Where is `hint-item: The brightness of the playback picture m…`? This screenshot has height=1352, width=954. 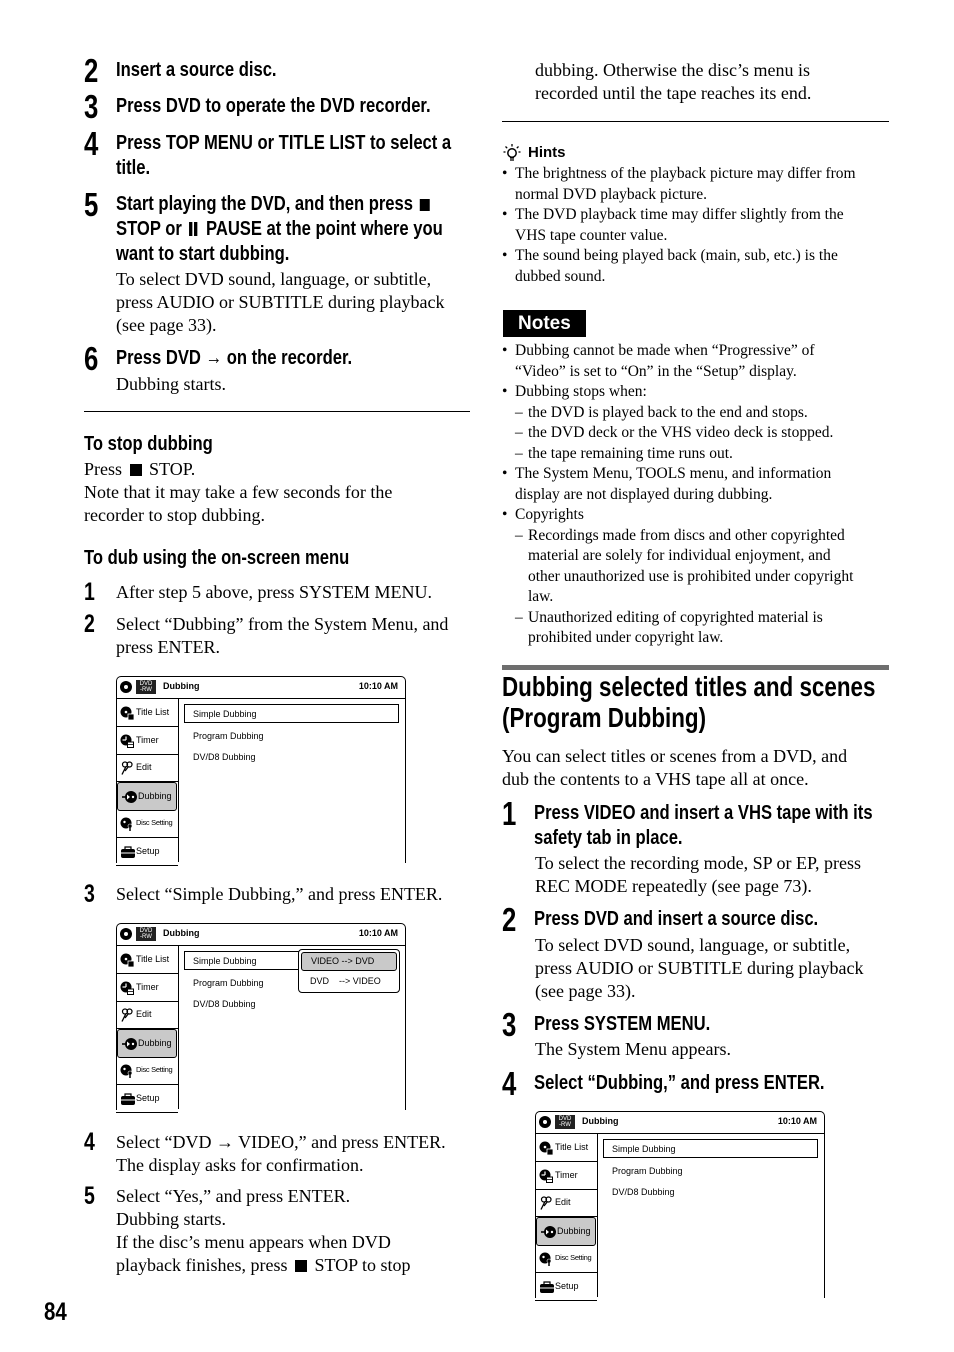
hint-item: The brightness of the playback picture m… is located at coordinates (679, 184).